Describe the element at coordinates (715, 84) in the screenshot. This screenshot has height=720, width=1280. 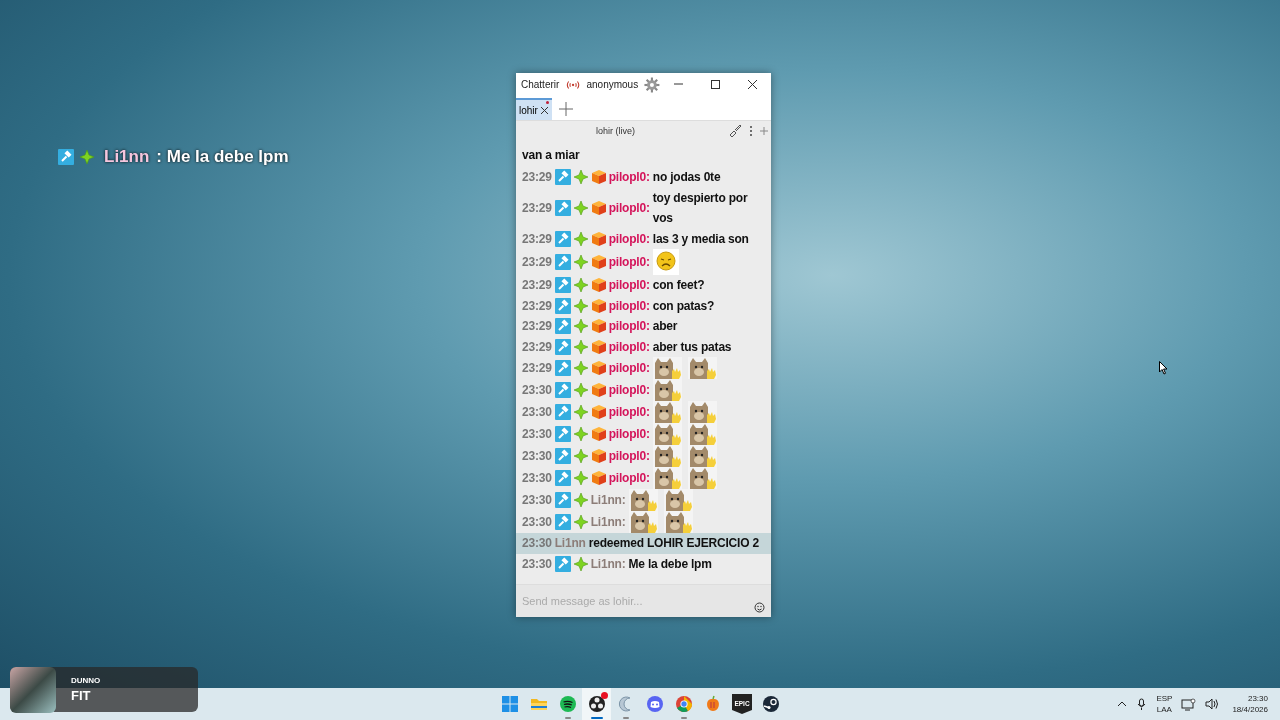
I see `maximize-icon` at that location.